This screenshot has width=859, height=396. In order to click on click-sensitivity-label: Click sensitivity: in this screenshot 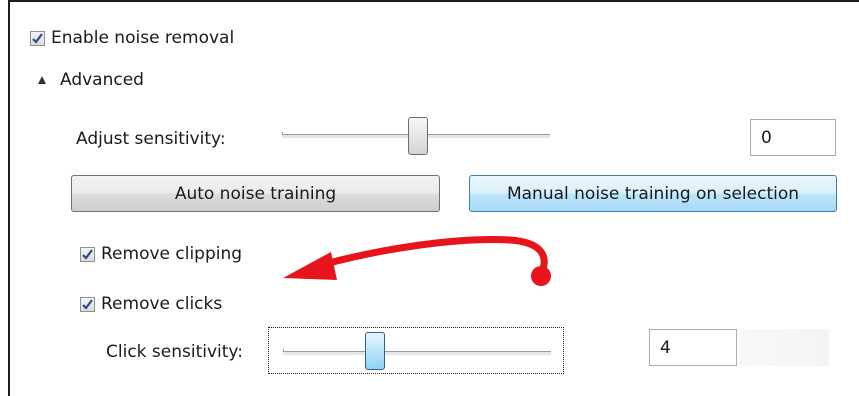, I will do `click(174, 352)`.